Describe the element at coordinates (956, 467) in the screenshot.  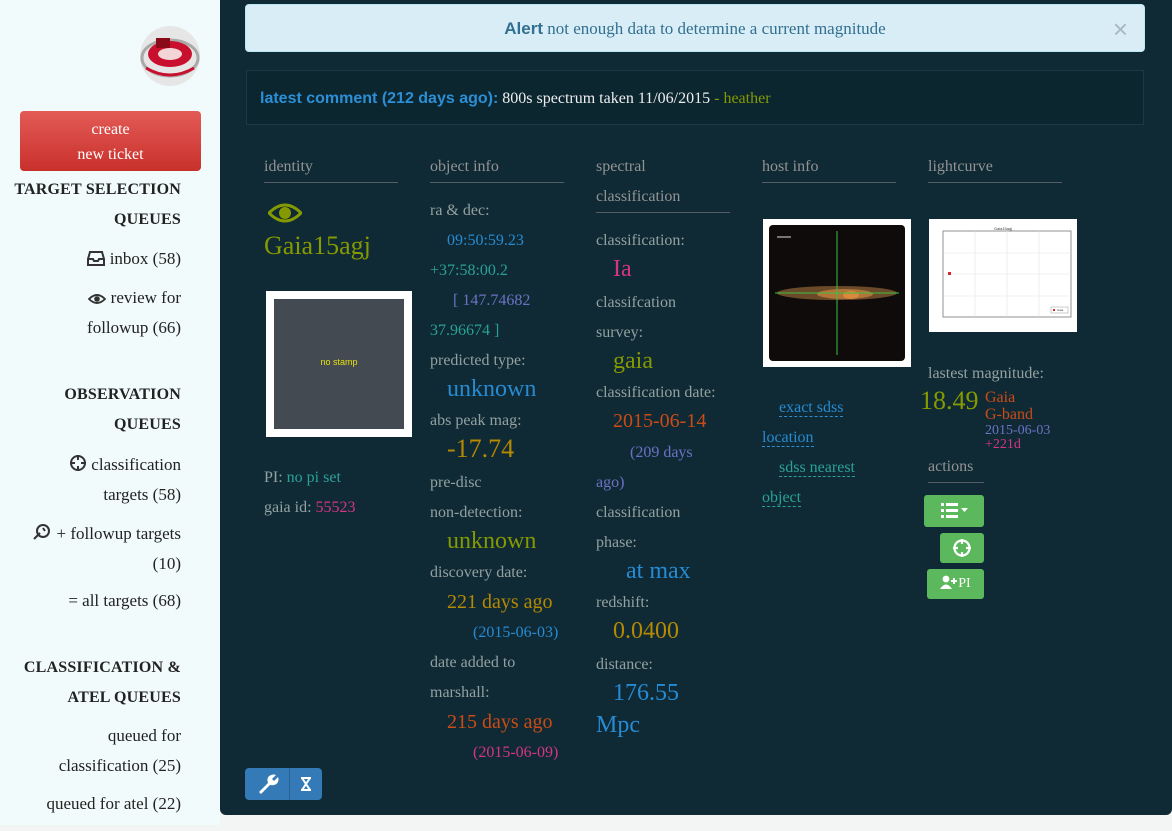
I see `actions-header: actions` at that location.